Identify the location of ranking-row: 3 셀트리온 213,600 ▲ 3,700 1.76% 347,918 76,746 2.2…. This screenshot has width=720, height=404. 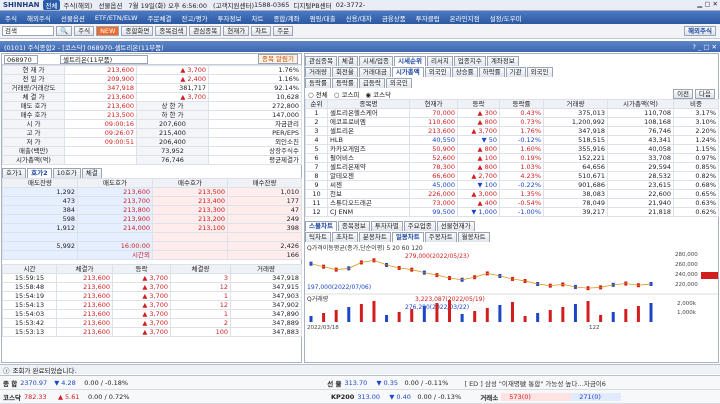
(512, 131).